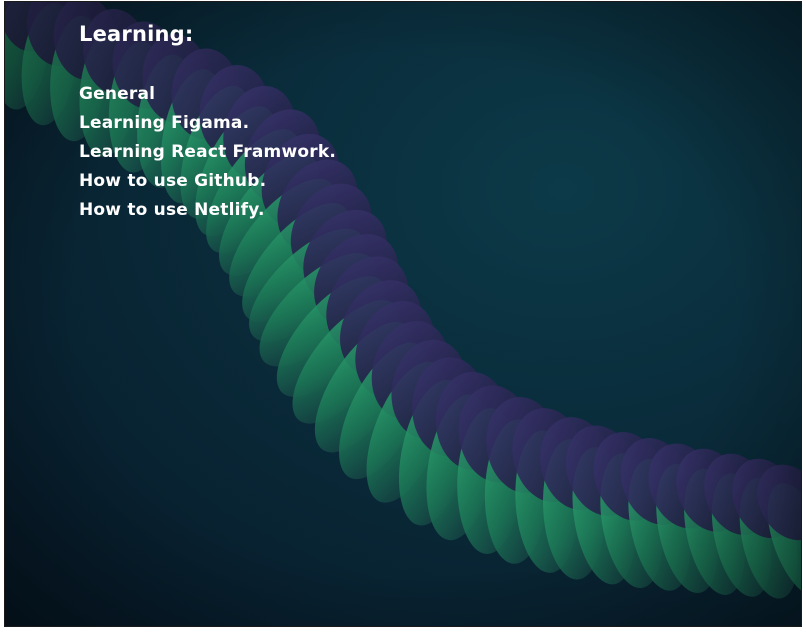 The width and height of the screenshot is (806, 634). I want to click on list-item: General, so click(117, 94).